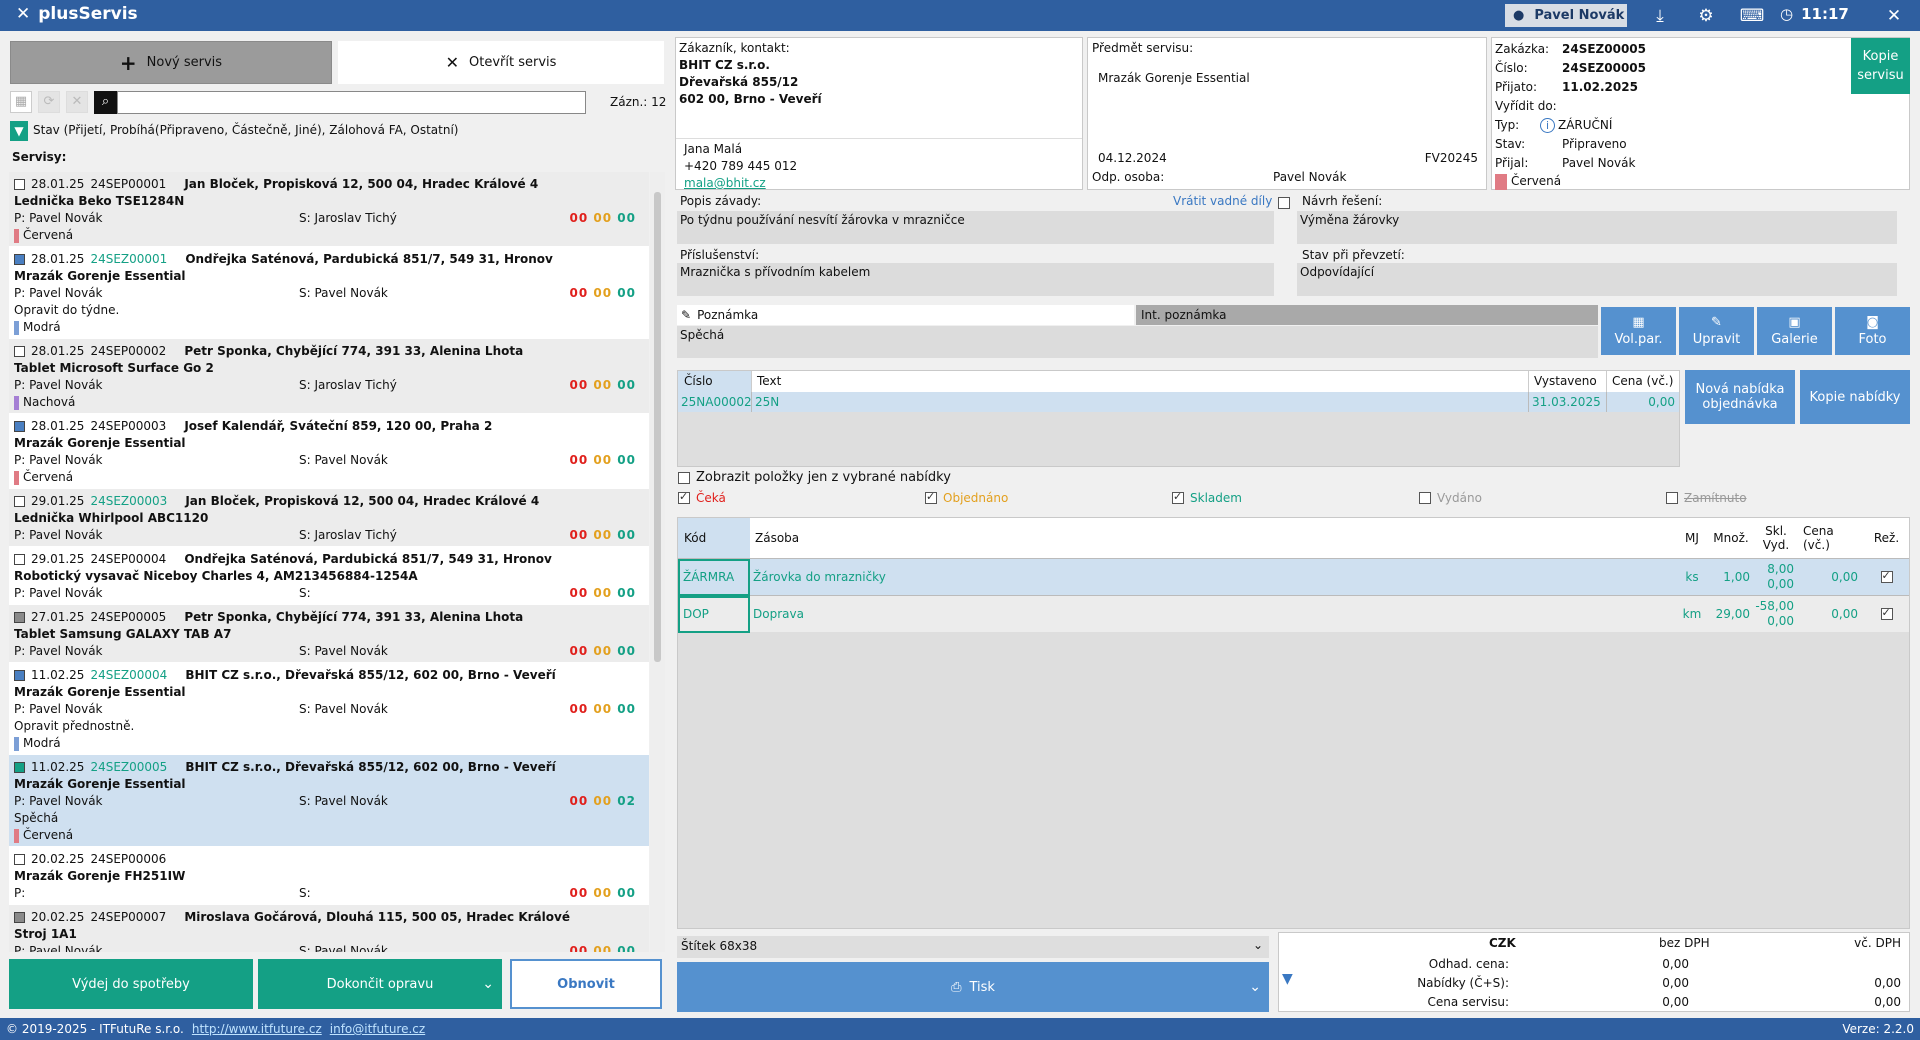 The image size is (1920, 1040). What do you see at coordinates (1213, 538) in the screenshot?
I see `items-header-zasoba: Zásoba` at bounding box center [1213, 538].